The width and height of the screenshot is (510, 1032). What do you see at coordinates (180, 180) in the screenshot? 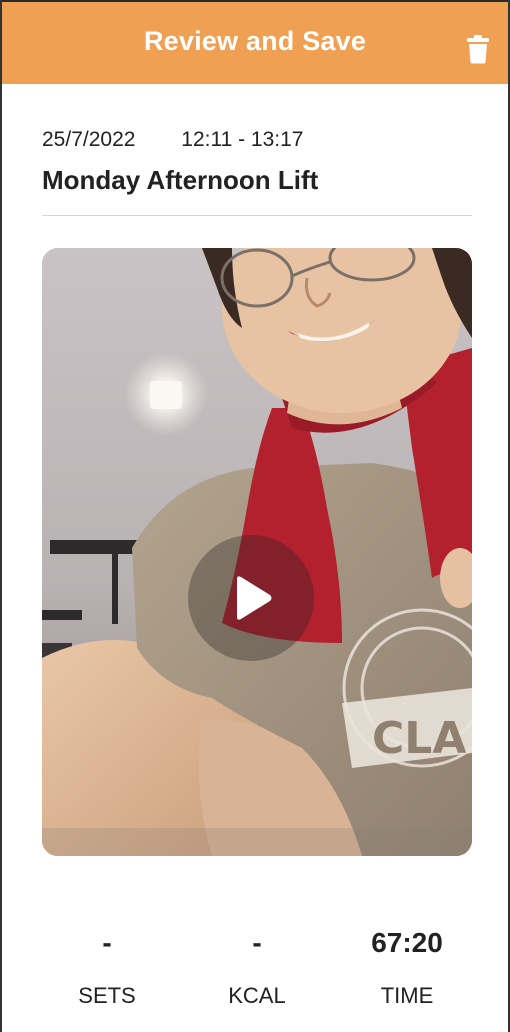
I see `workout-title: Monday Afternoon Lift` at bounding box center [180, 180].